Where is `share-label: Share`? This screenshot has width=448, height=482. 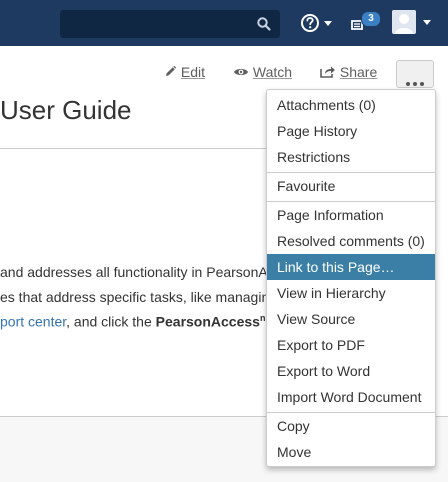 share-label: Share is located at coordinates (358, 72).